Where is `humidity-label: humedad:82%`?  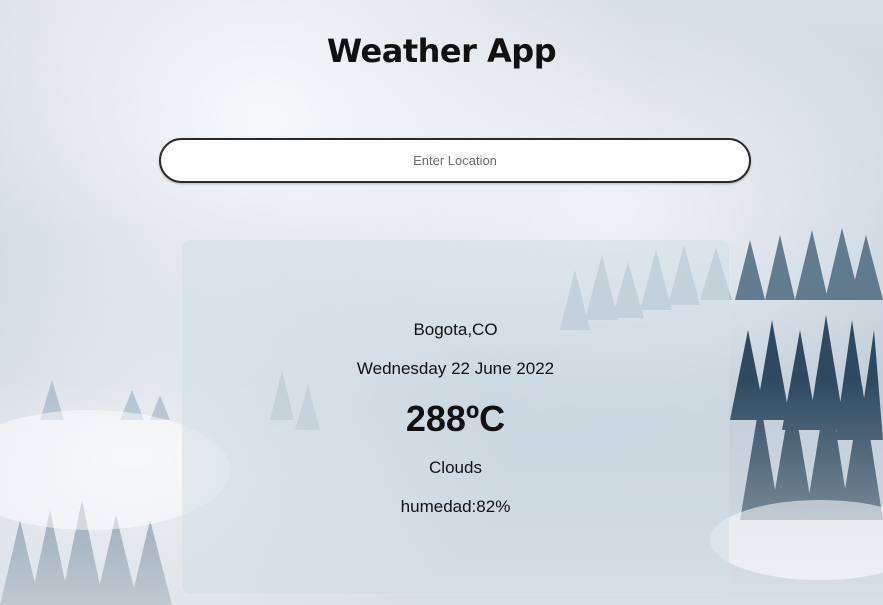 humidity-label: humedad:82% is located at coordinates (455, 506).